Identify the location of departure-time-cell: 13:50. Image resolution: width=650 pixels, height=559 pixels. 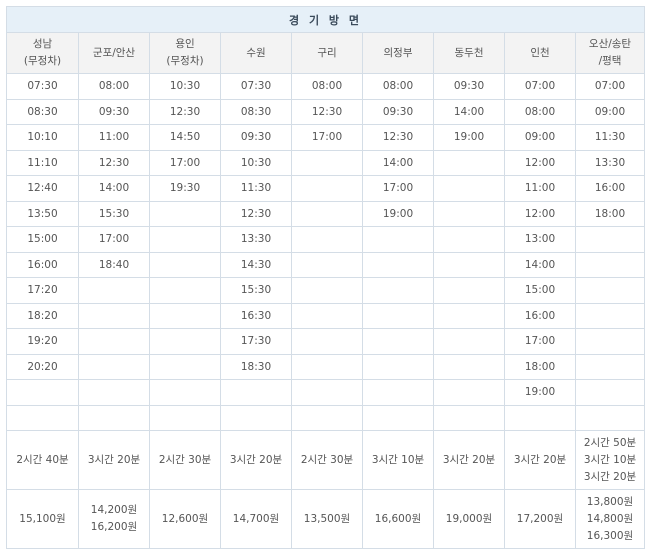
(42, 213).